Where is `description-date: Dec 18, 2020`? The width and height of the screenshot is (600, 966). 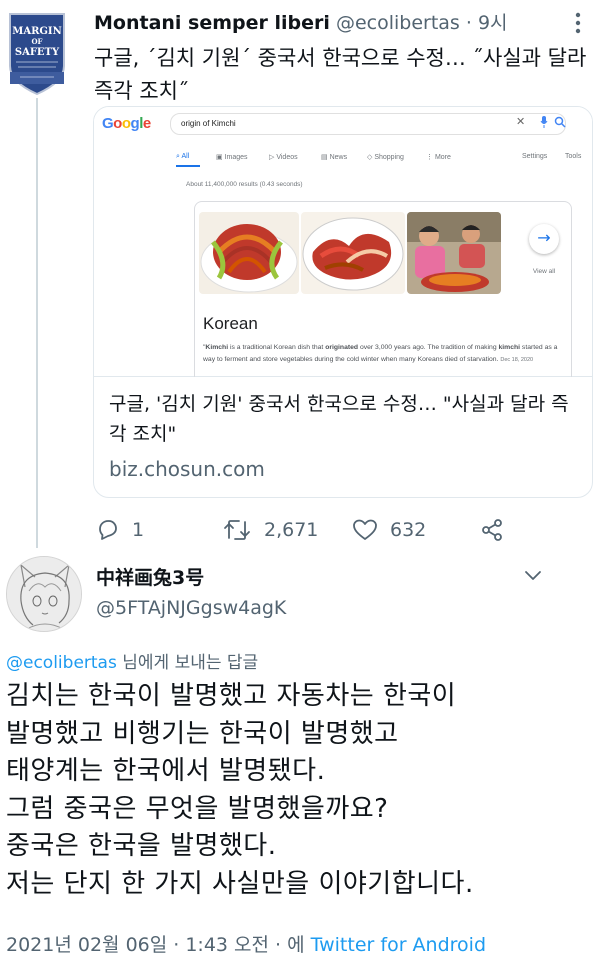
description-date: Dec 18, 2020 is located at coordinates (517, 360).